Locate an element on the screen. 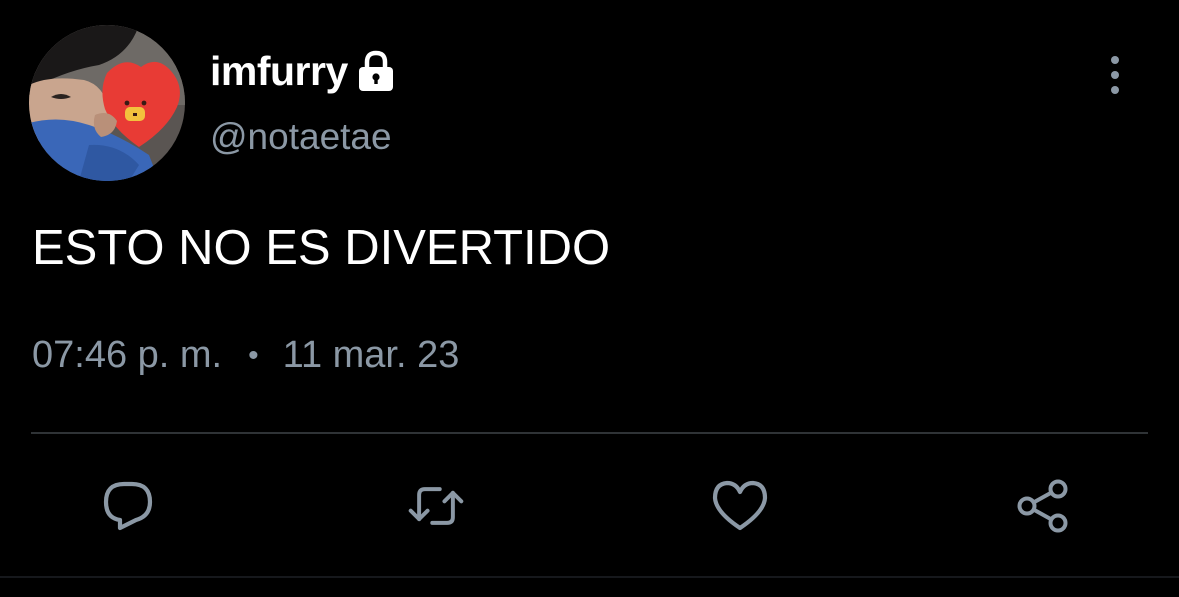 The image size is (1179, 597). reply-button is located at coordinates (128, 506).